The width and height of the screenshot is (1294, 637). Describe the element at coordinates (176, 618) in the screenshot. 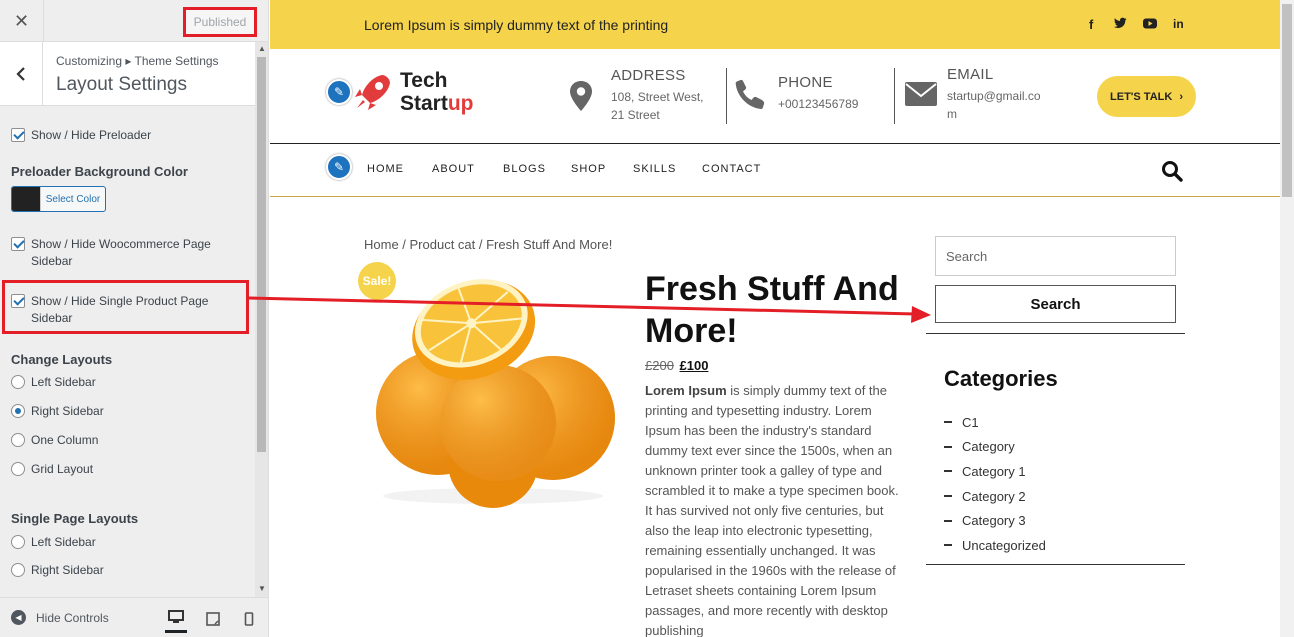

I see `desktop-preview-icon` at that location.